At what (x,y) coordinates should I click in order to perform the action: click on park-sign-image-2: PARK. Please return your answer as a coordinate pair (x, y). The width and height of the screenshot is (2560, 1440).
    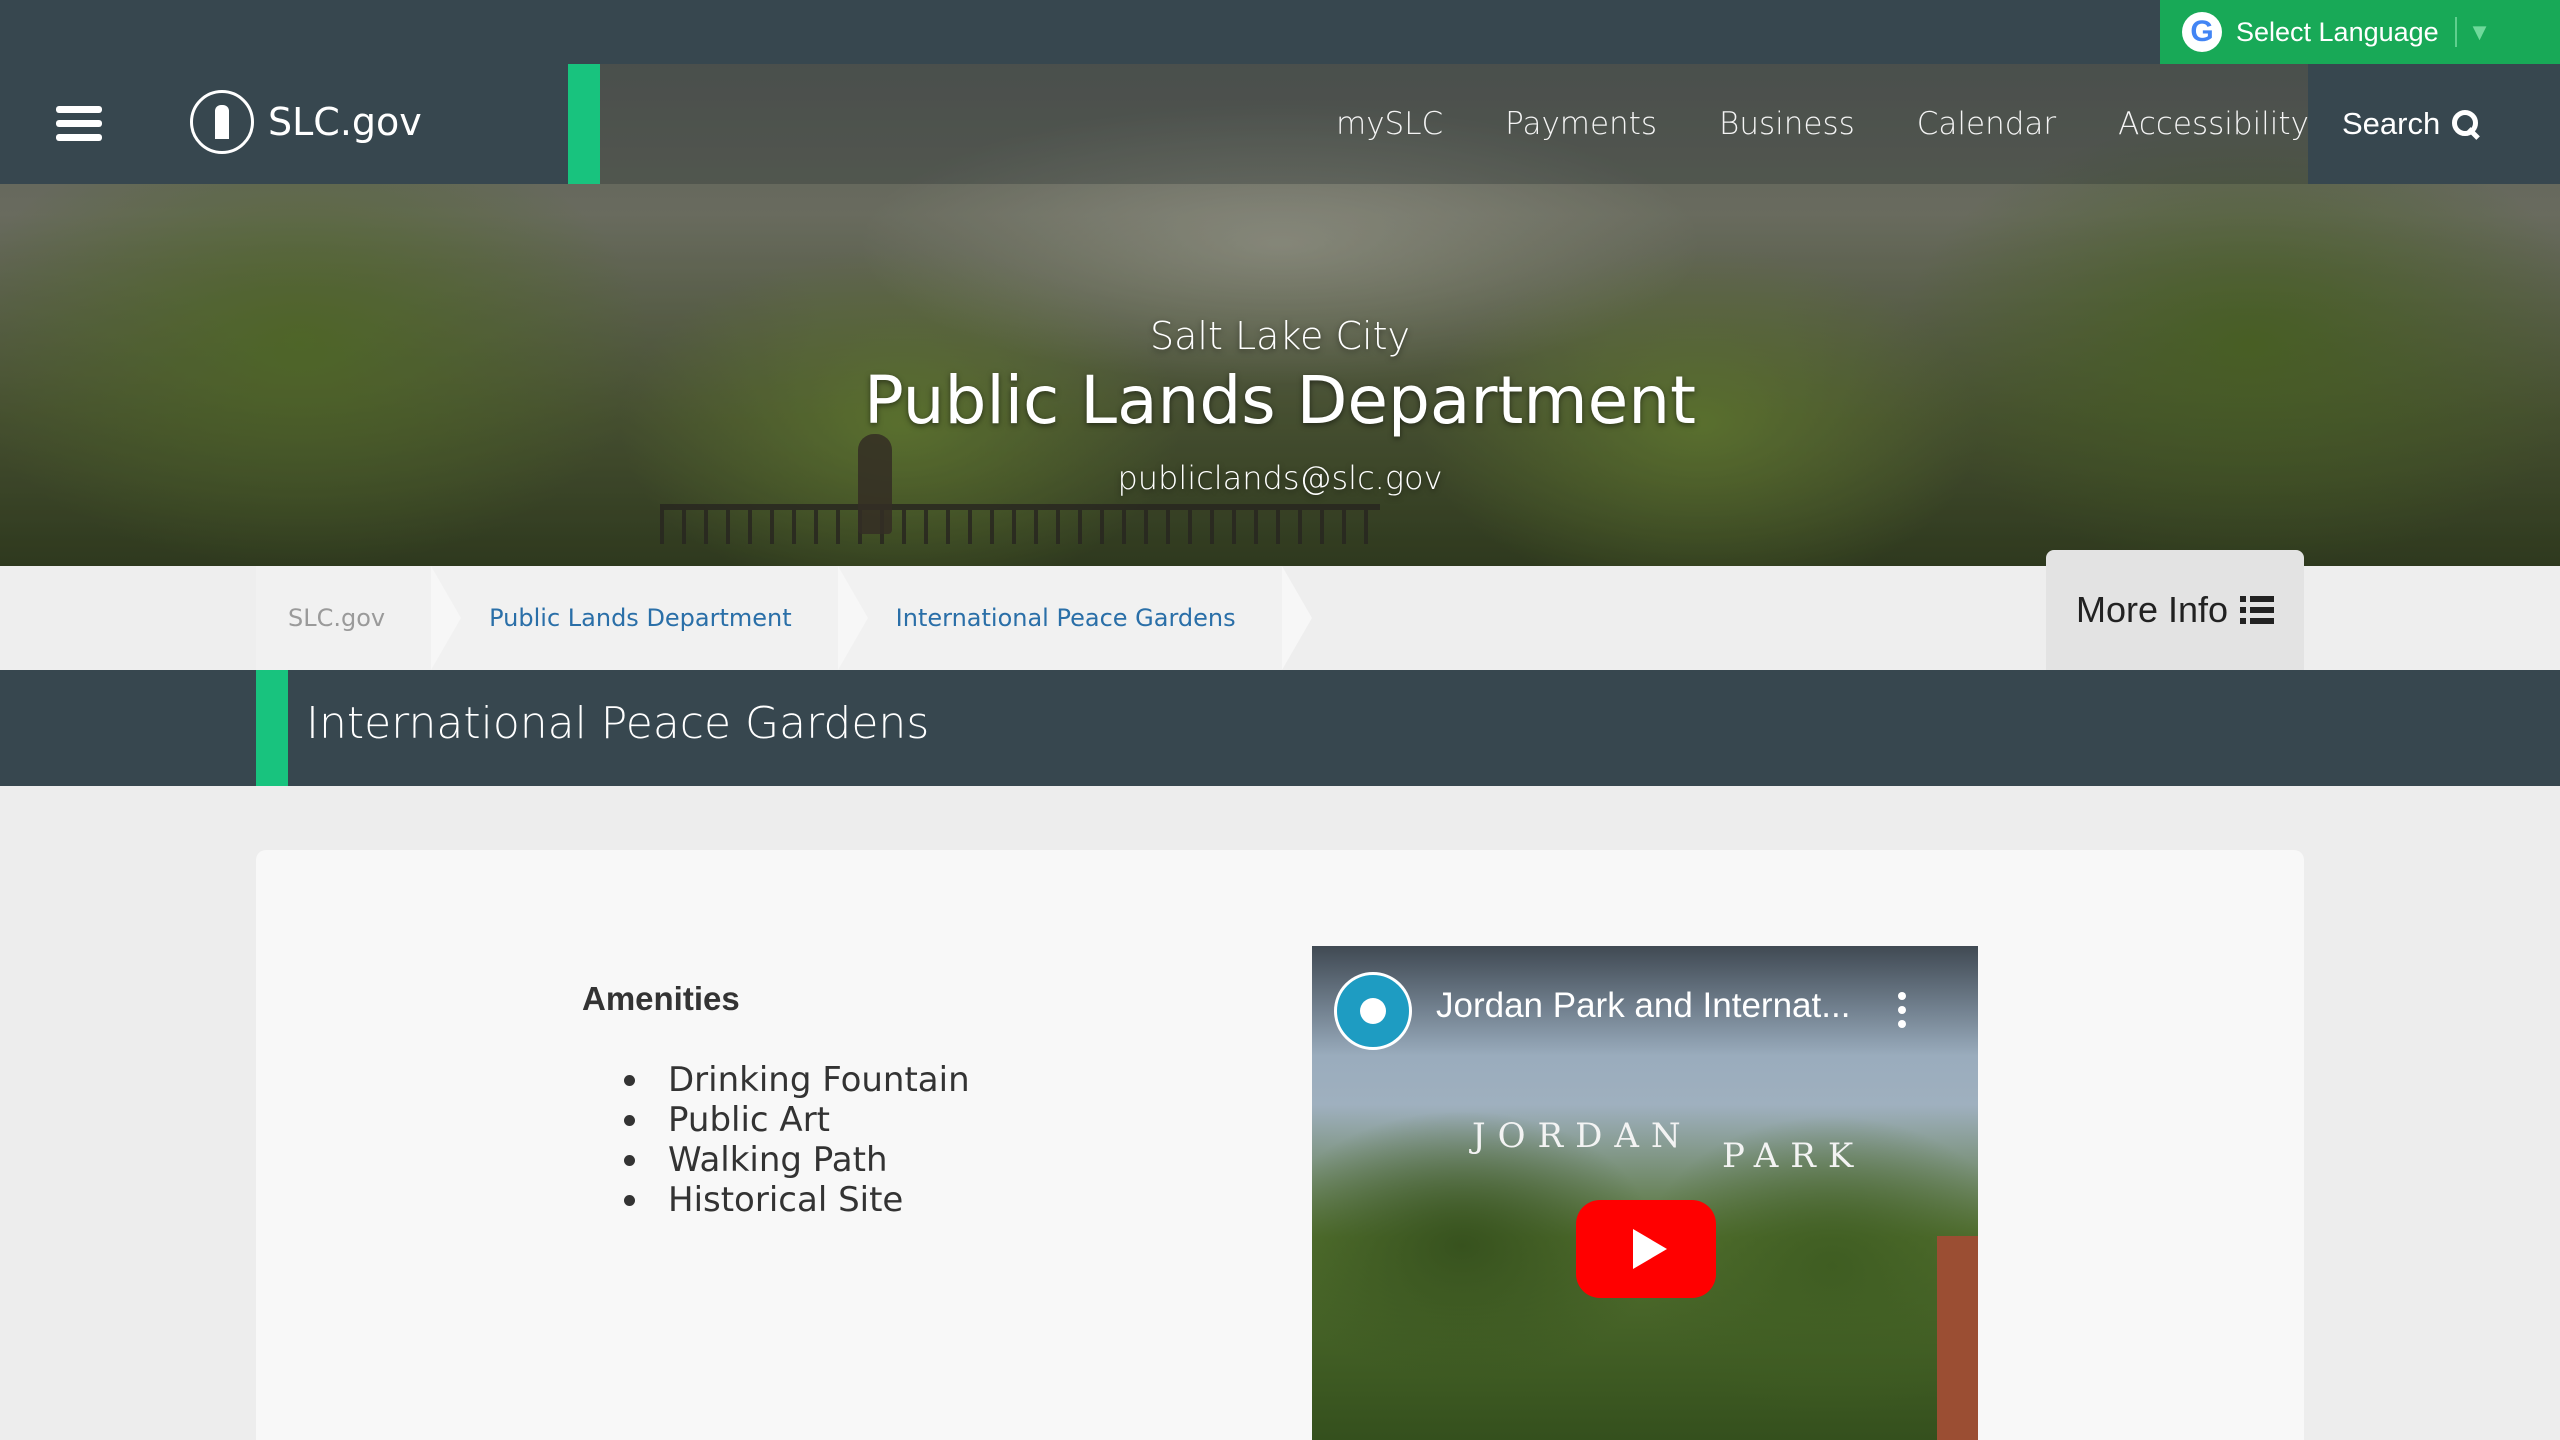
    Looking at the image, I should click on (1794, 1156).